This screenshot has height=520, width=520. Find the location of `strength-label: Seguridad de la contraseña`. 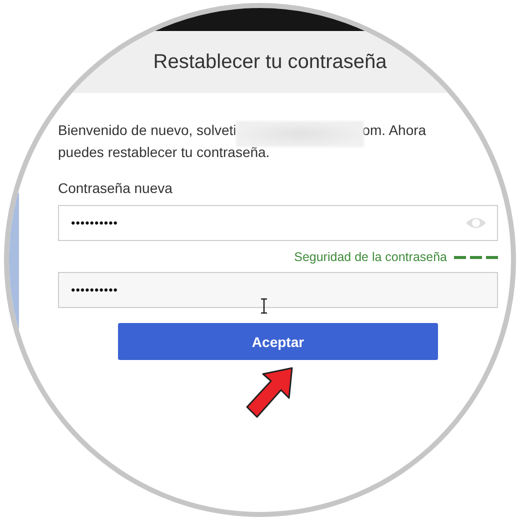

strength-label: Seguridad de la contraseña is located at coordinates (370, 257).